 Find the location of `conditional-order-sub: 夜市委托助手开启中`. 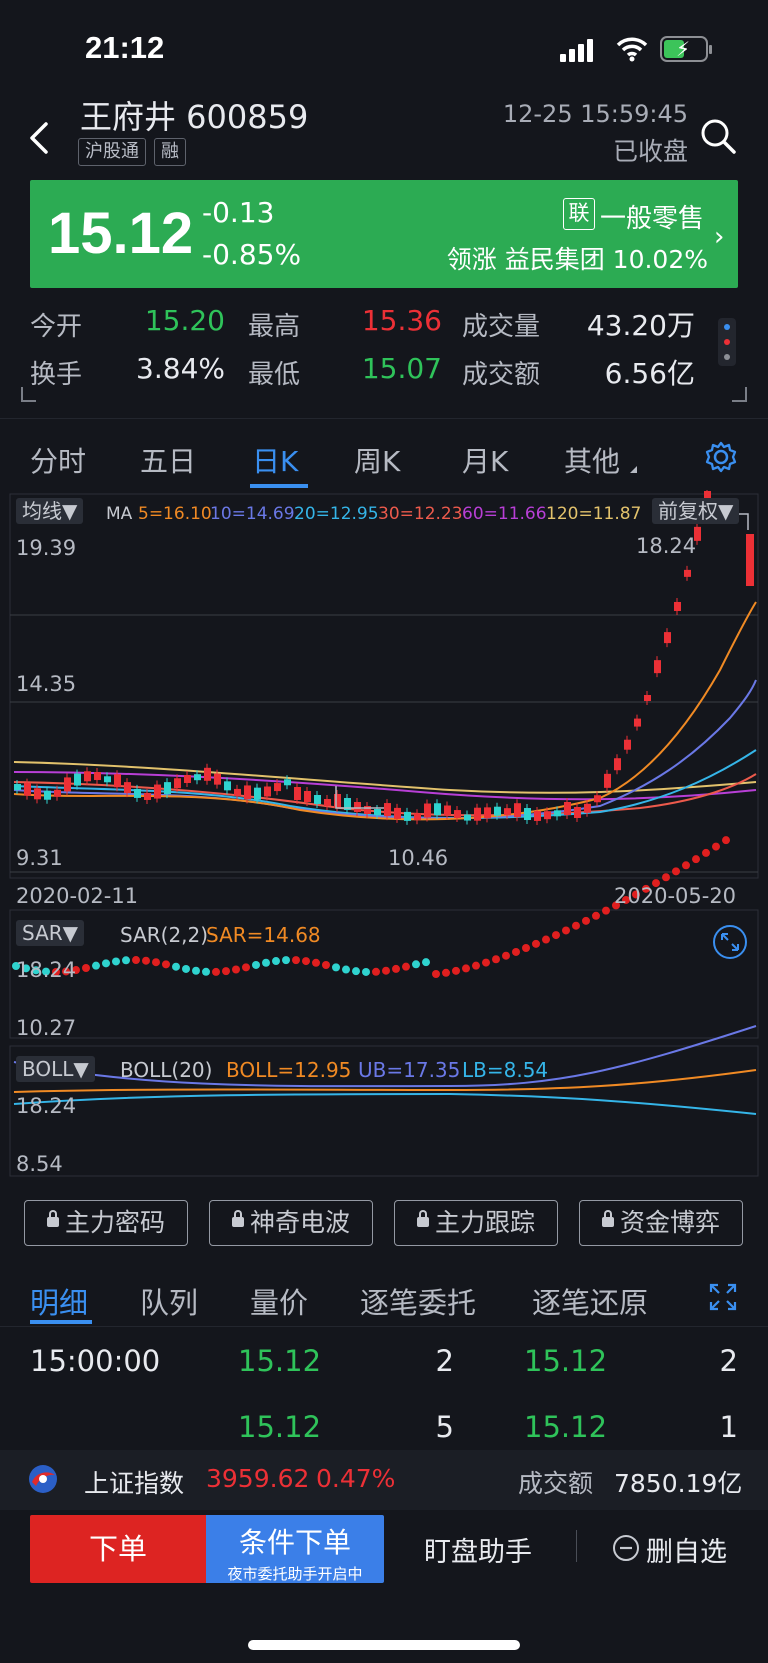

conditional-order-sub: 夜市委托助手开启中 is located at coordinates (295, 1574).